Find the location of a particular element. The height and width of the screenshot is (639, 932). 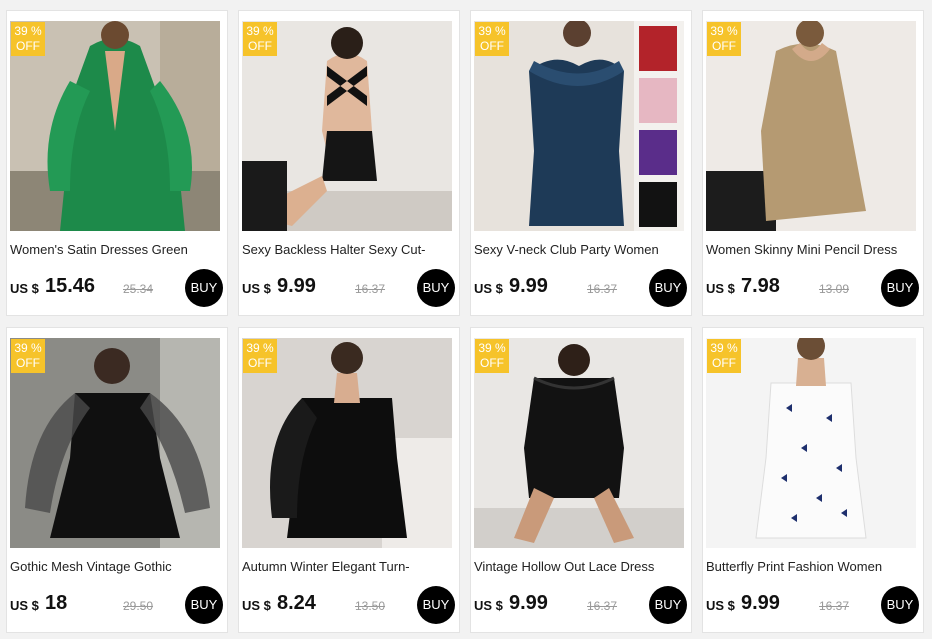

product-title: Vintage Hollow Out Lace Dress is located at coordinates (579, 567).